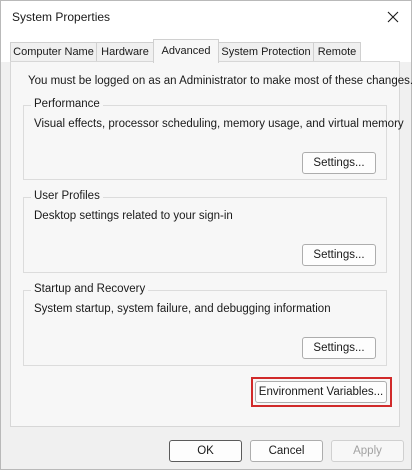 The width and height of the screenshot is (412, 470). What do you see at coordinates (266, 52) in the screenshot?
I see `tab-system-protection: System Protection` at bounding box center [266, 52].